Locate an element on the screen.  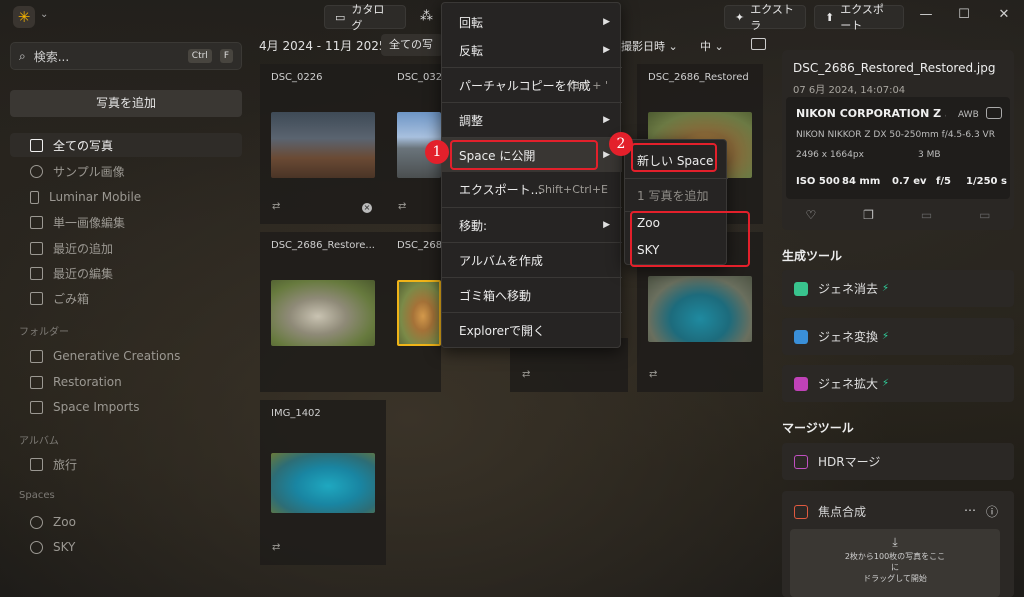
image-dimensions: 2496 x 1664px is located at coordinates (830, 155).